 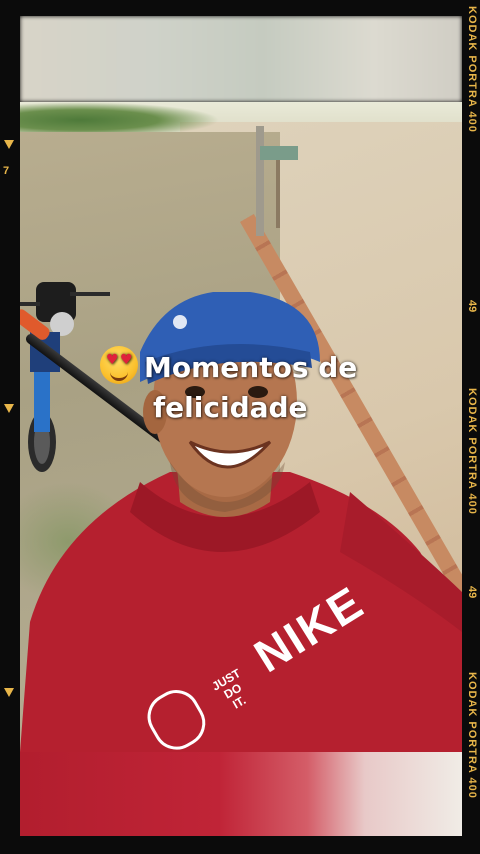 I want to click on film-border-bottom, so click(x=240, y=845).